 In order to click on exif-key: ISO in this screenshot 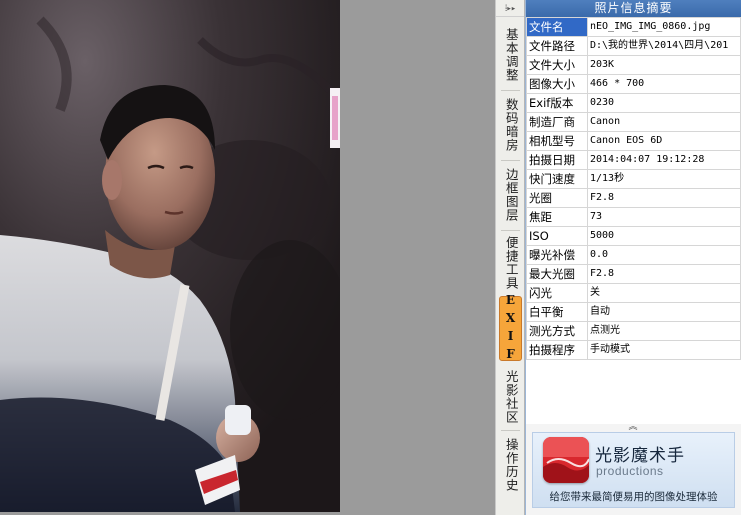, I will do `click(557, 236)`.